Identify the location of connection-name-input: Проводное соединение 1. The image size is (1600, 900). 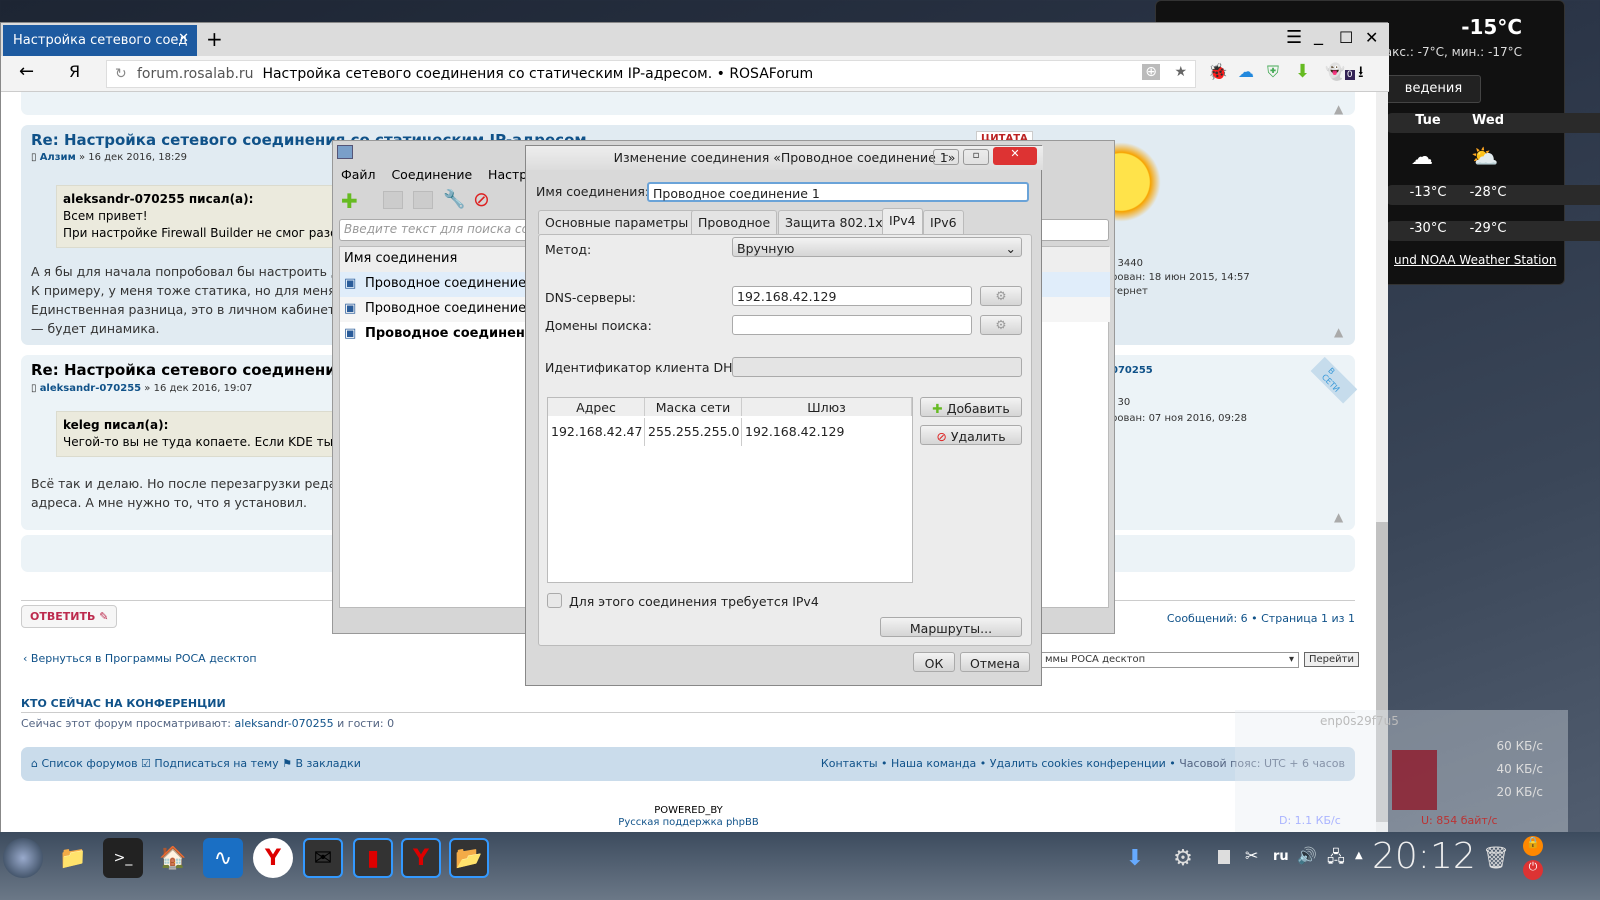
(838, 192).